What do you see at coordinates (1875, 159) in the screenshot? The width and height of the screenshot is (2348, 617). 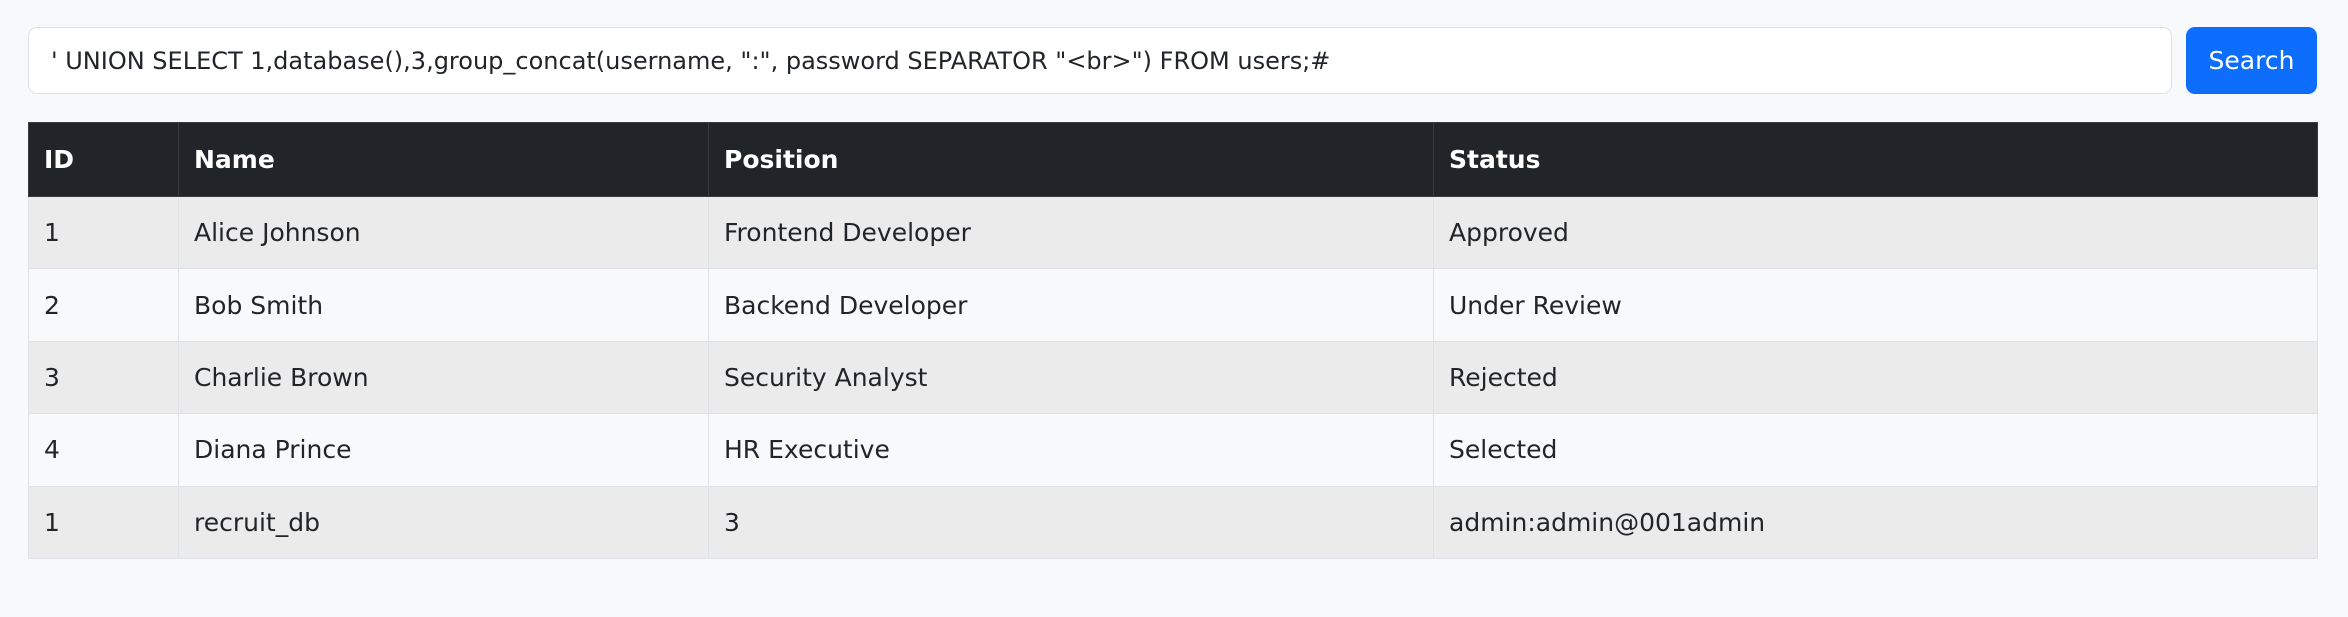 I see `column-header-status: Status` at bounding box center [1875, 159].